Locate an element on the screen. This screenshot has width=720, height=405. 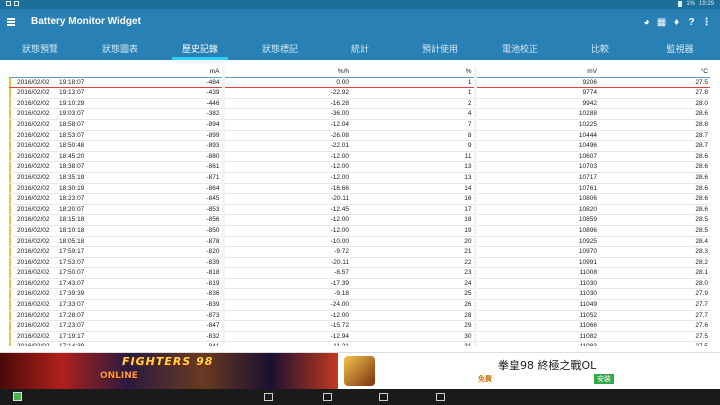
row-percent: 1 is located at coordinates (413, 83).